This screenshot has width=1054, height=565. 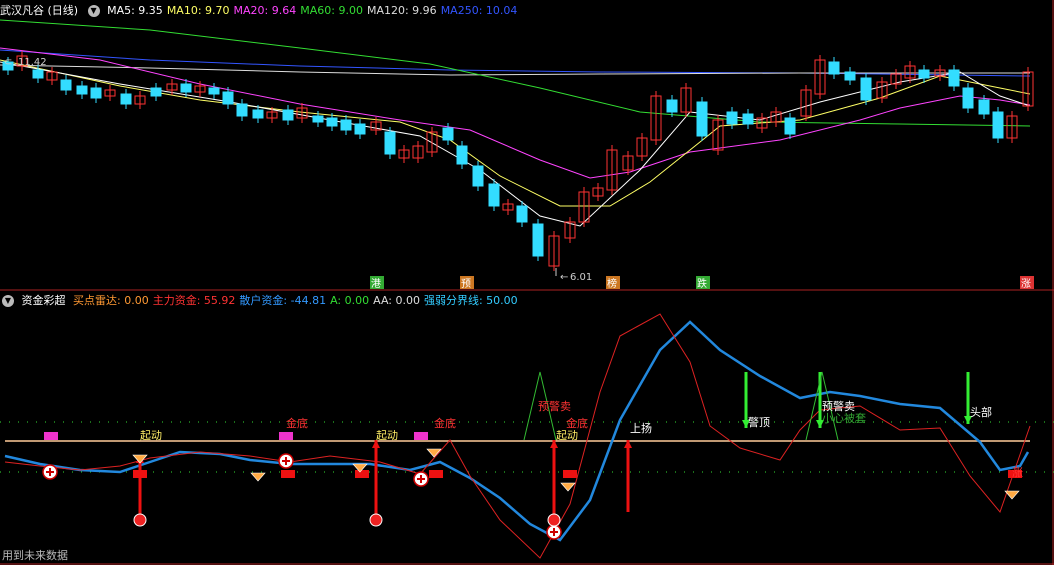 I want to click on indicator-value-2: 散户资金: -44.81, so click(x=283, y=300).